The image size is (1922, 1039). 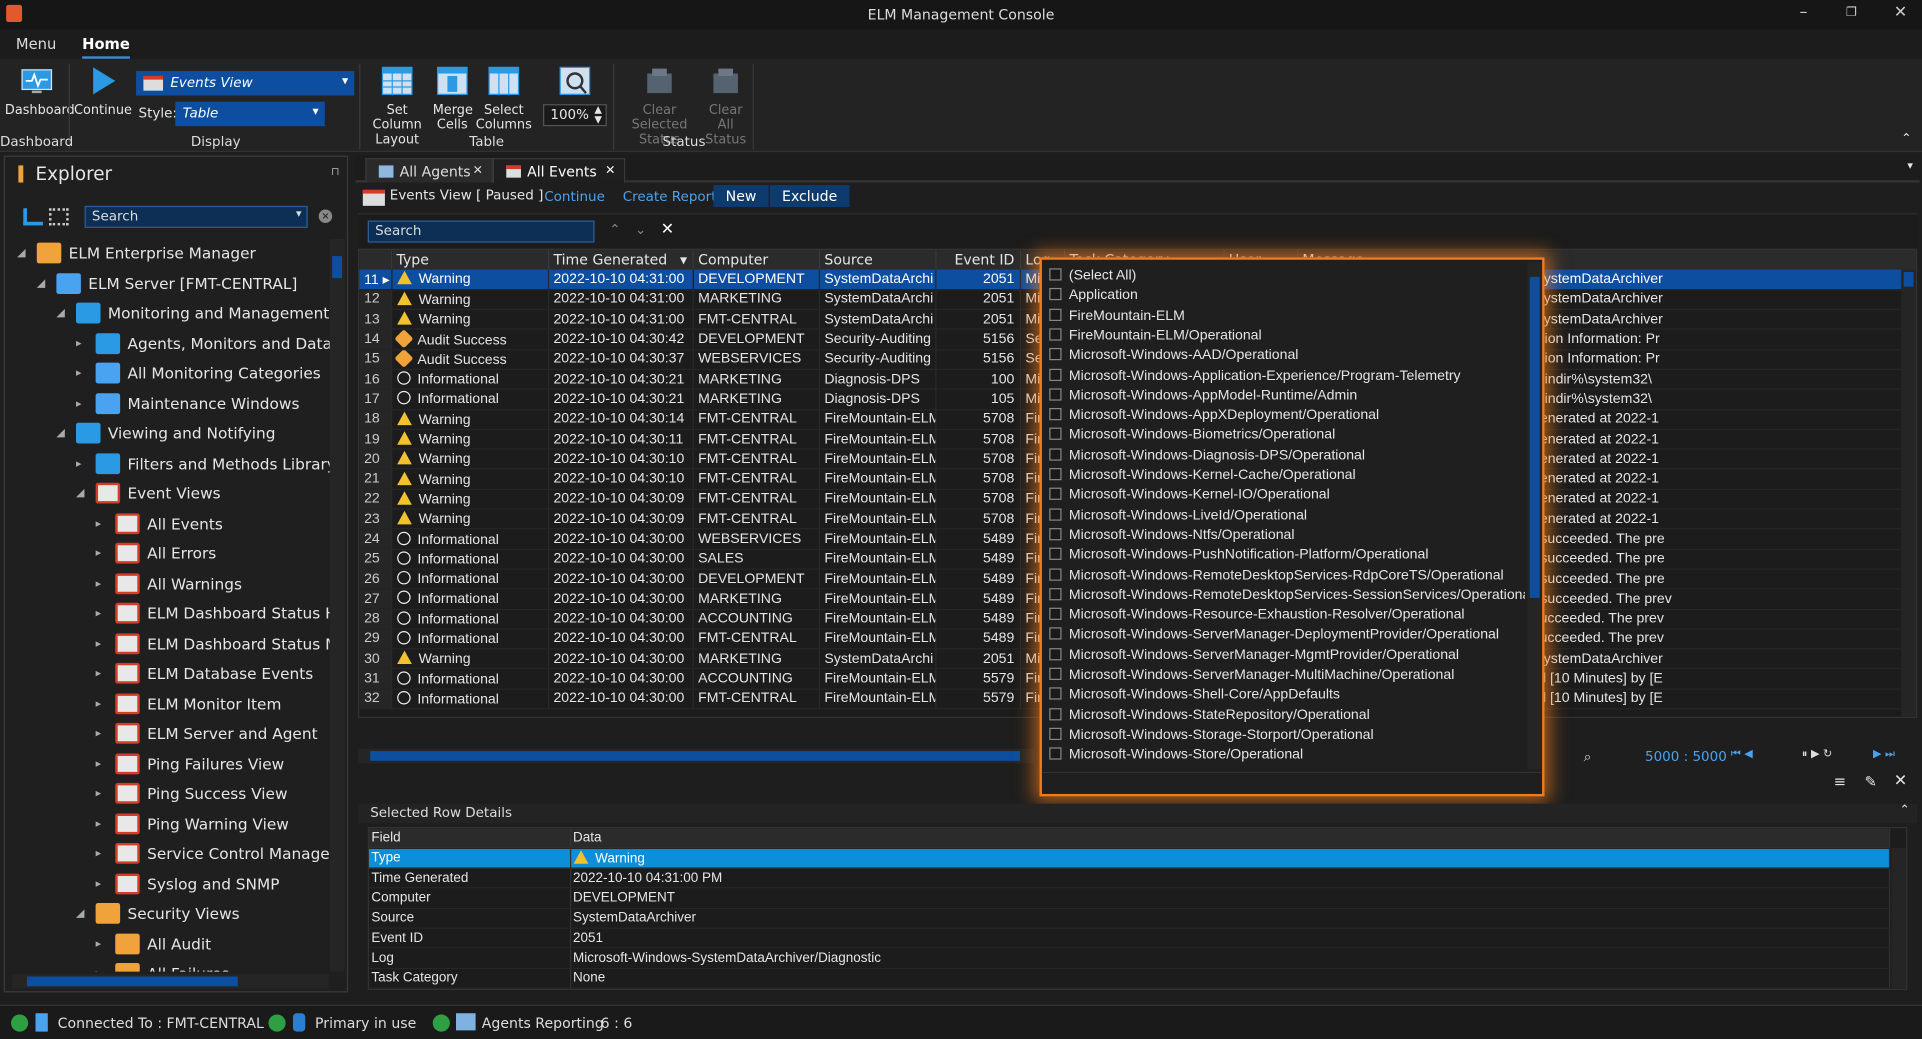 I want to click on tree-item: ◢ ELM Enterprise Manager, so click(x=136, y=253).